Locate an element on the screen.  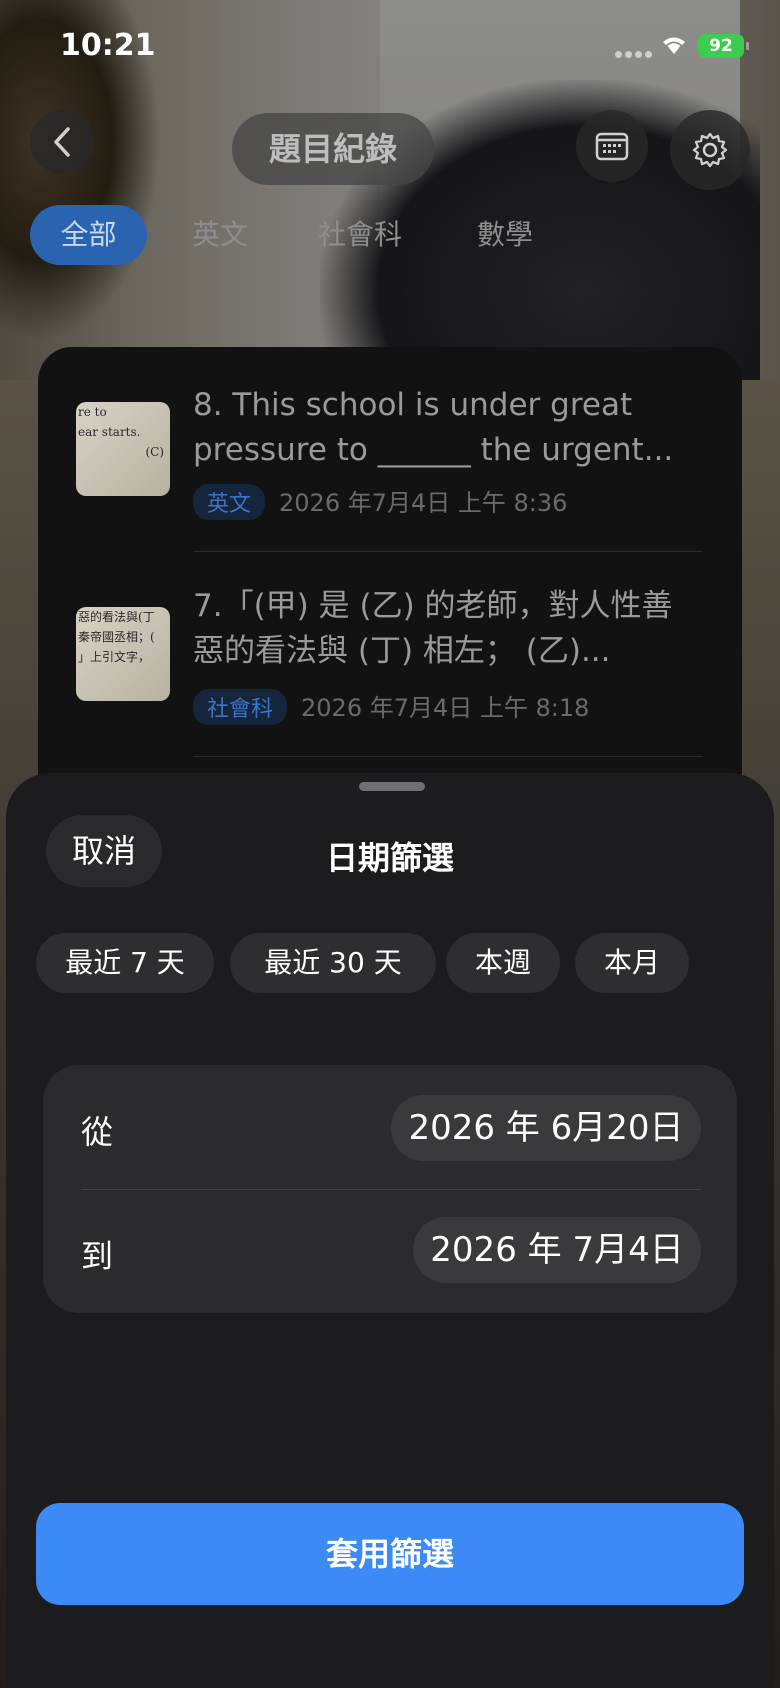
apply-filter-button: 套用篩選 is located at coordinates (390, 1554).